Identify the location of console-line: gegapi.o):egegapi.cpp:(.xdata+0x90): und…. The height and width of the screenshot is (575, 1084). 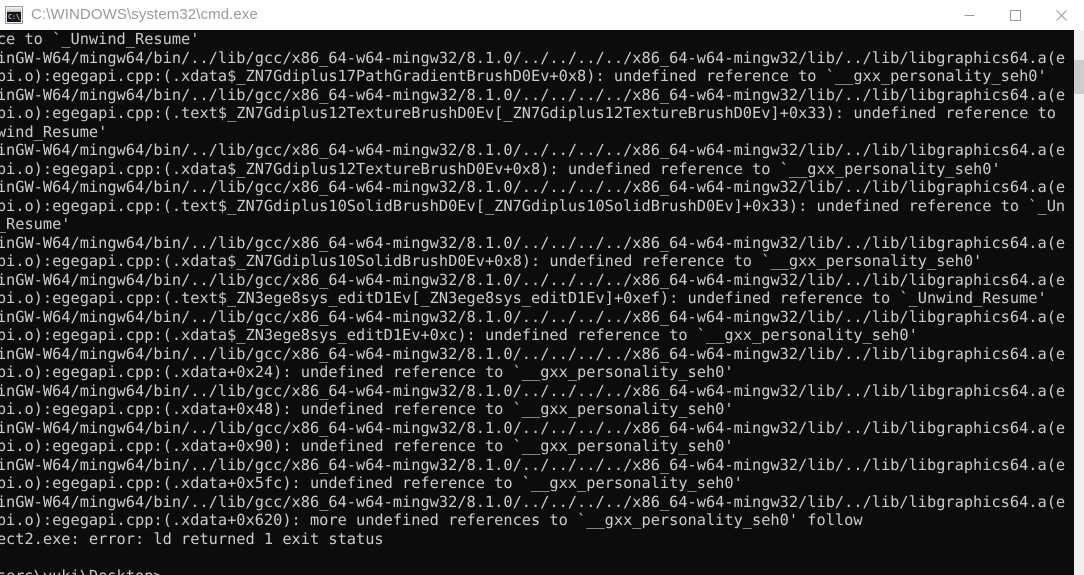
(367, 446).